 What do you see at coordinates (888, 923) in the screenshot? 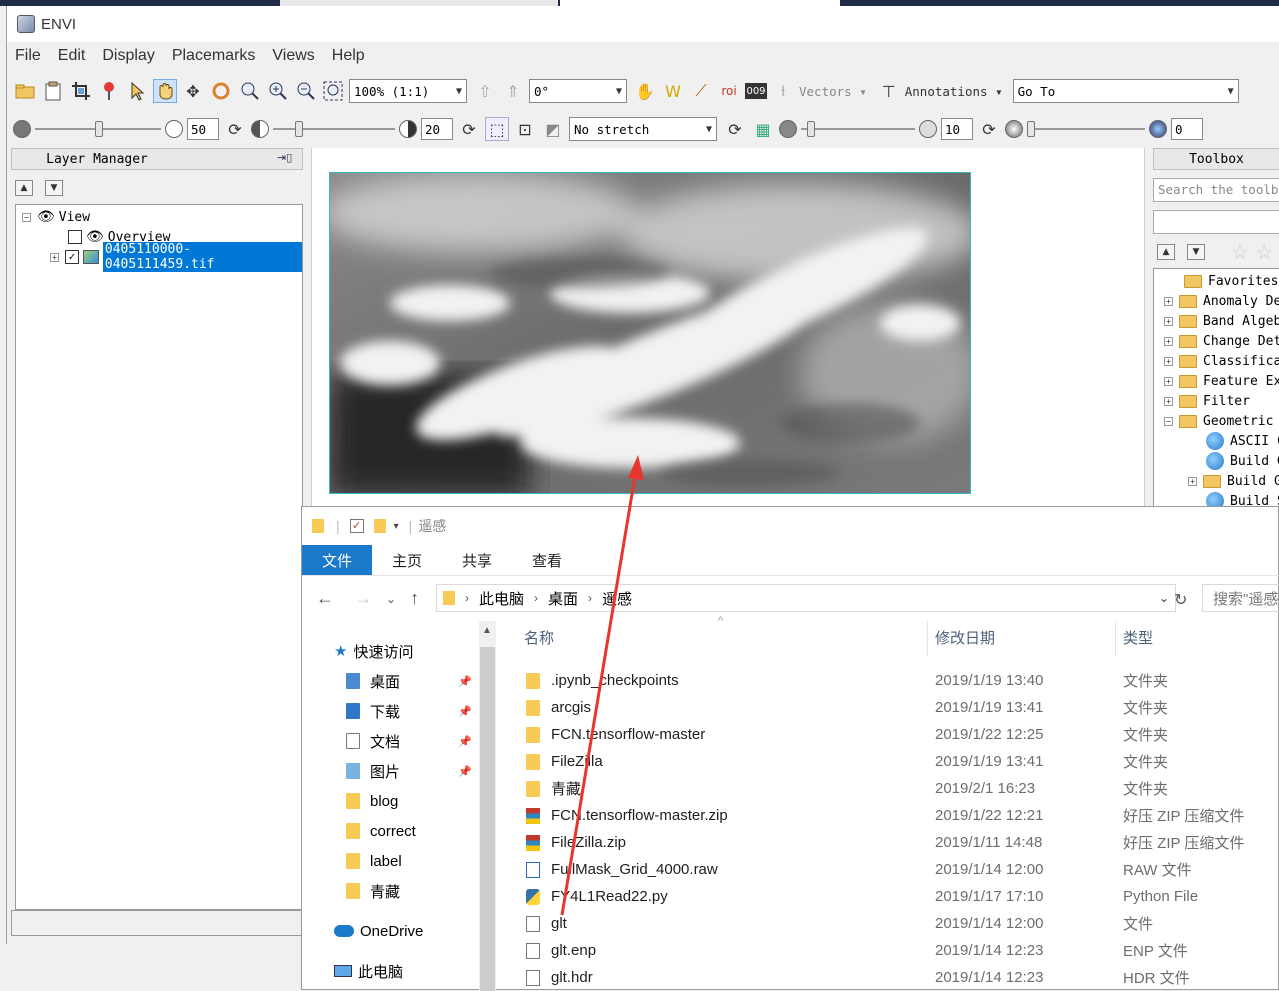
I see `file-row: glt 2019/1/14 12:00 文件` at bounding box center [888, 923].